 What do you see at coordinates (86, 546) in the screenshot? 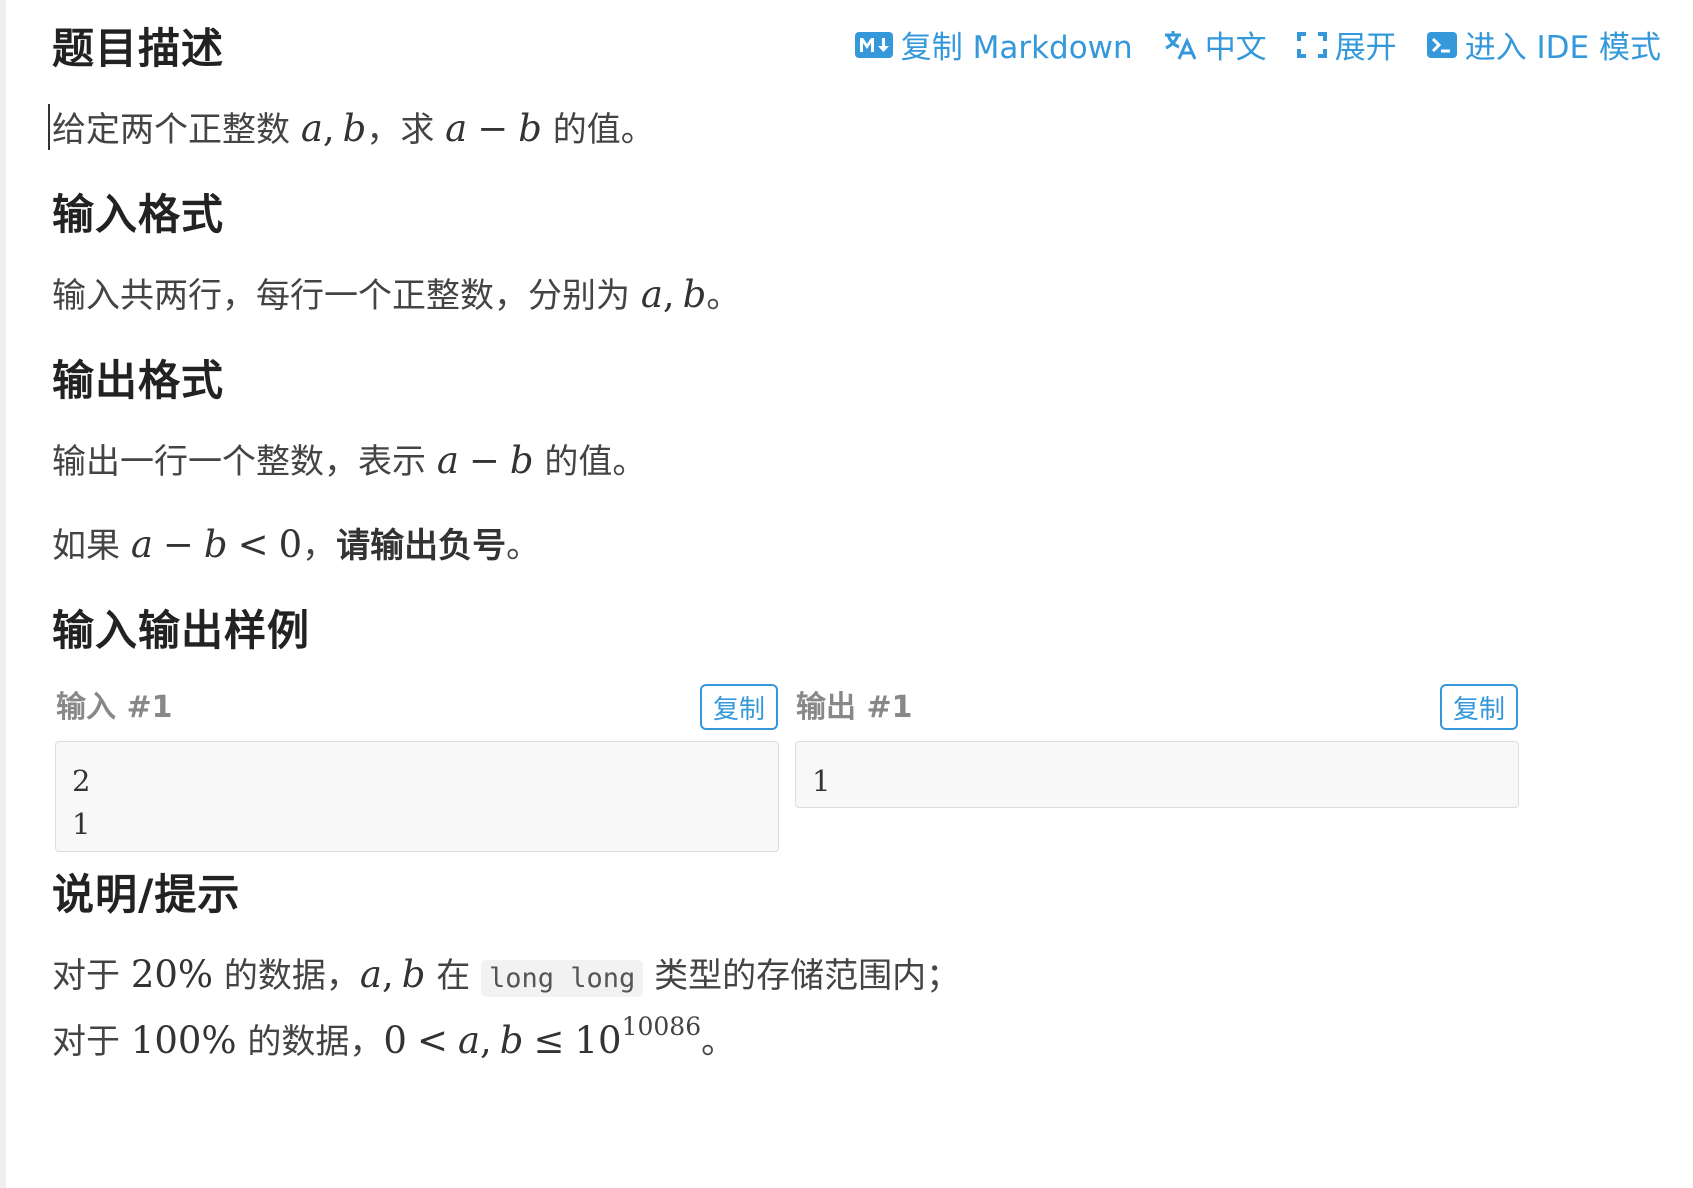
I see `output-format-if: 如果` at bounding box center [86, 546].